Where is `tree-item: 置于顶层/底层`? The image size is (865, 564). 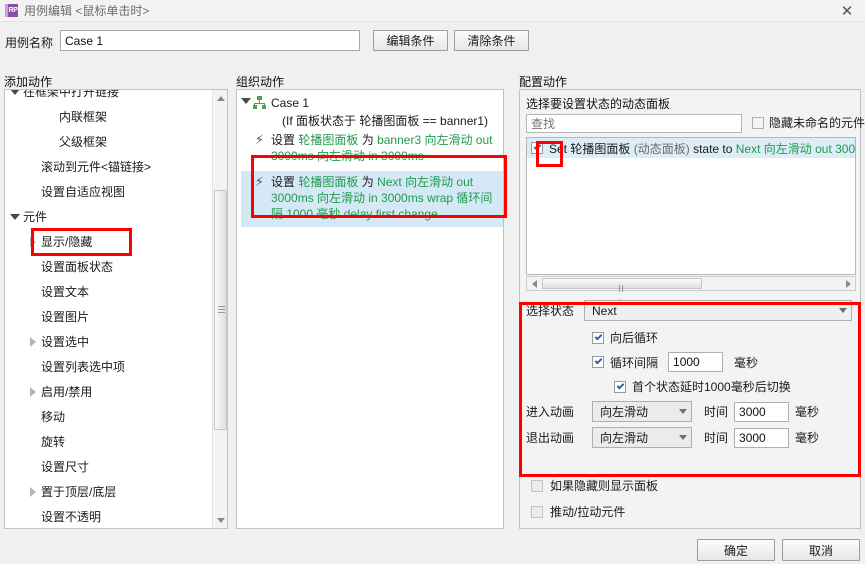
tree-item: 置于顶层/底层 is located at coordinates (108, 491).